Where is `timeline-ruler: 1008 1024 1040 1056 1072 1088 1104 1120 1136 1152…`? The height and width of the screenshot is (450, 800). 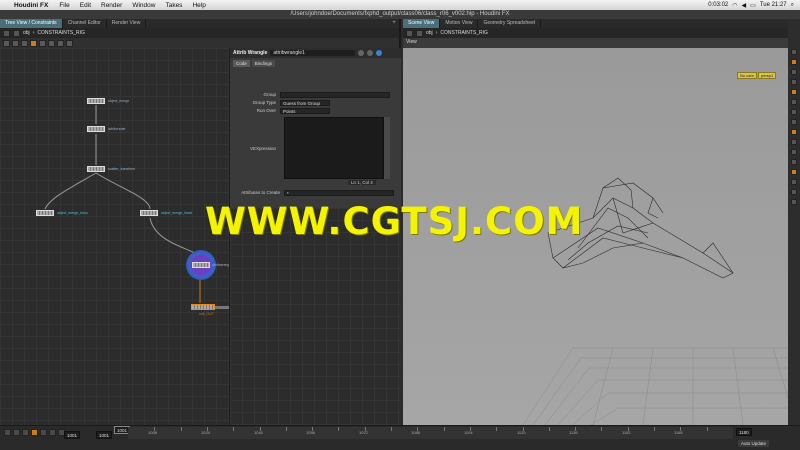
timeline-ruler: 1008 1024 1040 1056 1072 1088 1104 1120 1136 1152… is located at coordinates (430, 433).